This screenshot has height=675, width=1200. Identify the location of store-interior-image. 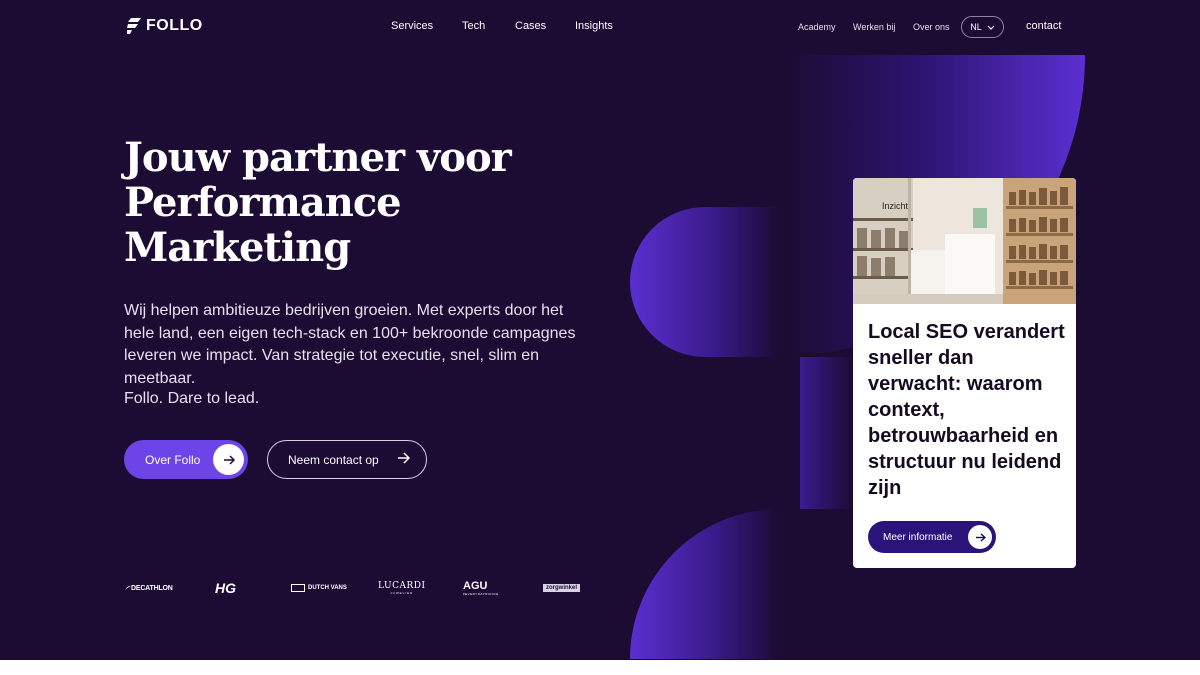
(964, 241).